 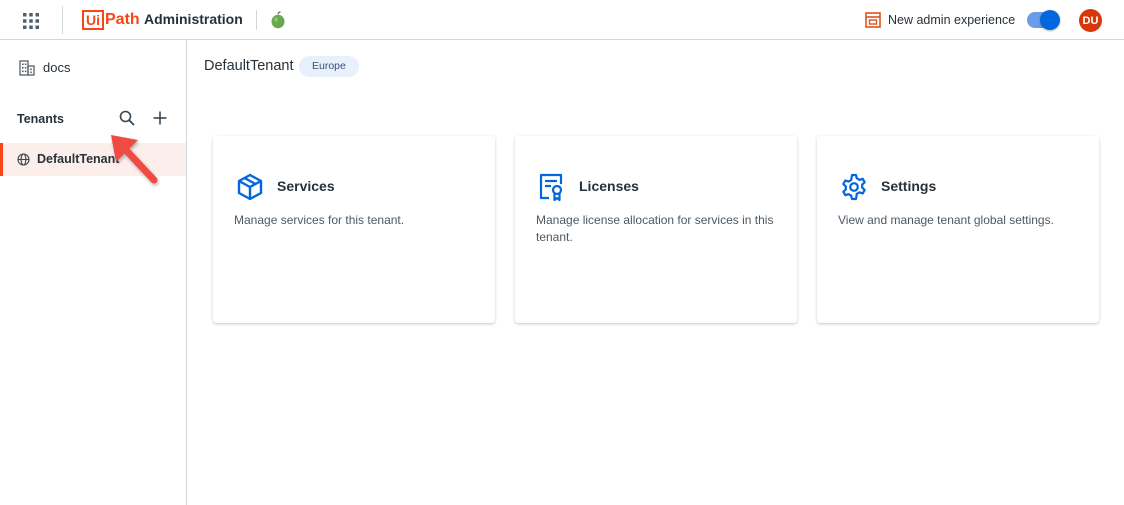 What do you see at coordinates (93, 20) in the screenshot?
I see `logo-ui-text: Ui` at bounding box center [93, 20].